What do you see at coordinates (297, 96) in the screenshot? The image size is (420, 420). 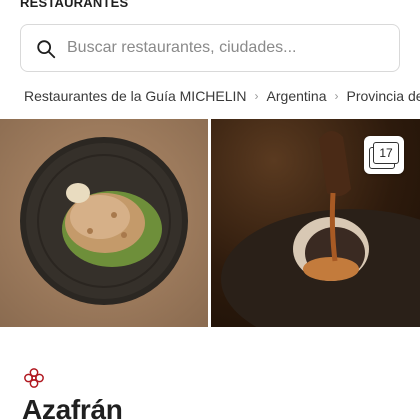 I see `breadcrumb-item-country: Argentina` at bounding box center [297, 96].